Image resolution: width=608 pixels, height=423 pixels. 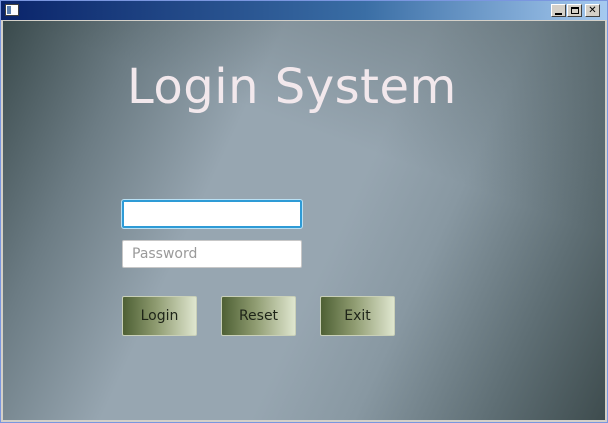 What do you see at coordinates (12, 10) in the screenshot?
I see `app-icon` at bounding box center [12, 10].